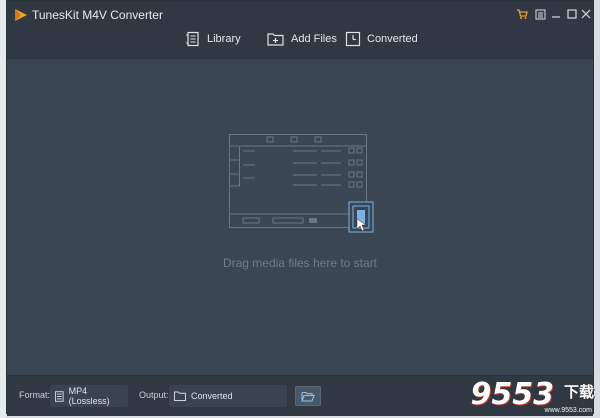 This screenshot has width=600, height=418. What do you see at coordinates (586, 14) in the screenshot?
I see `close-icon` at bounding box center [586, 14].